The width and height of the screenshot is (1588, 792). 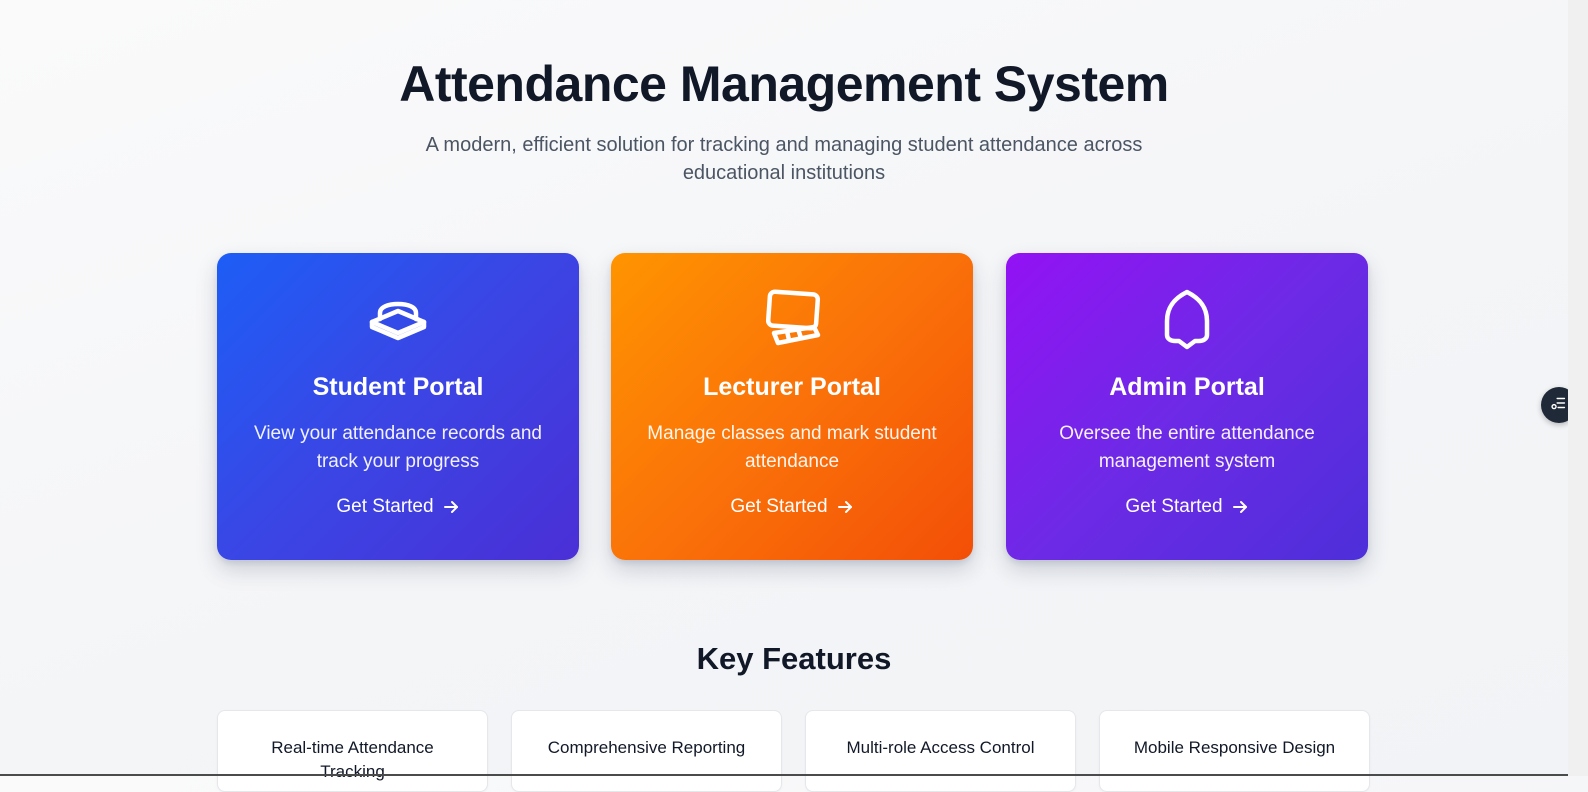 What do you see at coordinates (794, 658) in the screenshot?
I see `key-features-heading: Key Features` at bounding box center [794, 658].